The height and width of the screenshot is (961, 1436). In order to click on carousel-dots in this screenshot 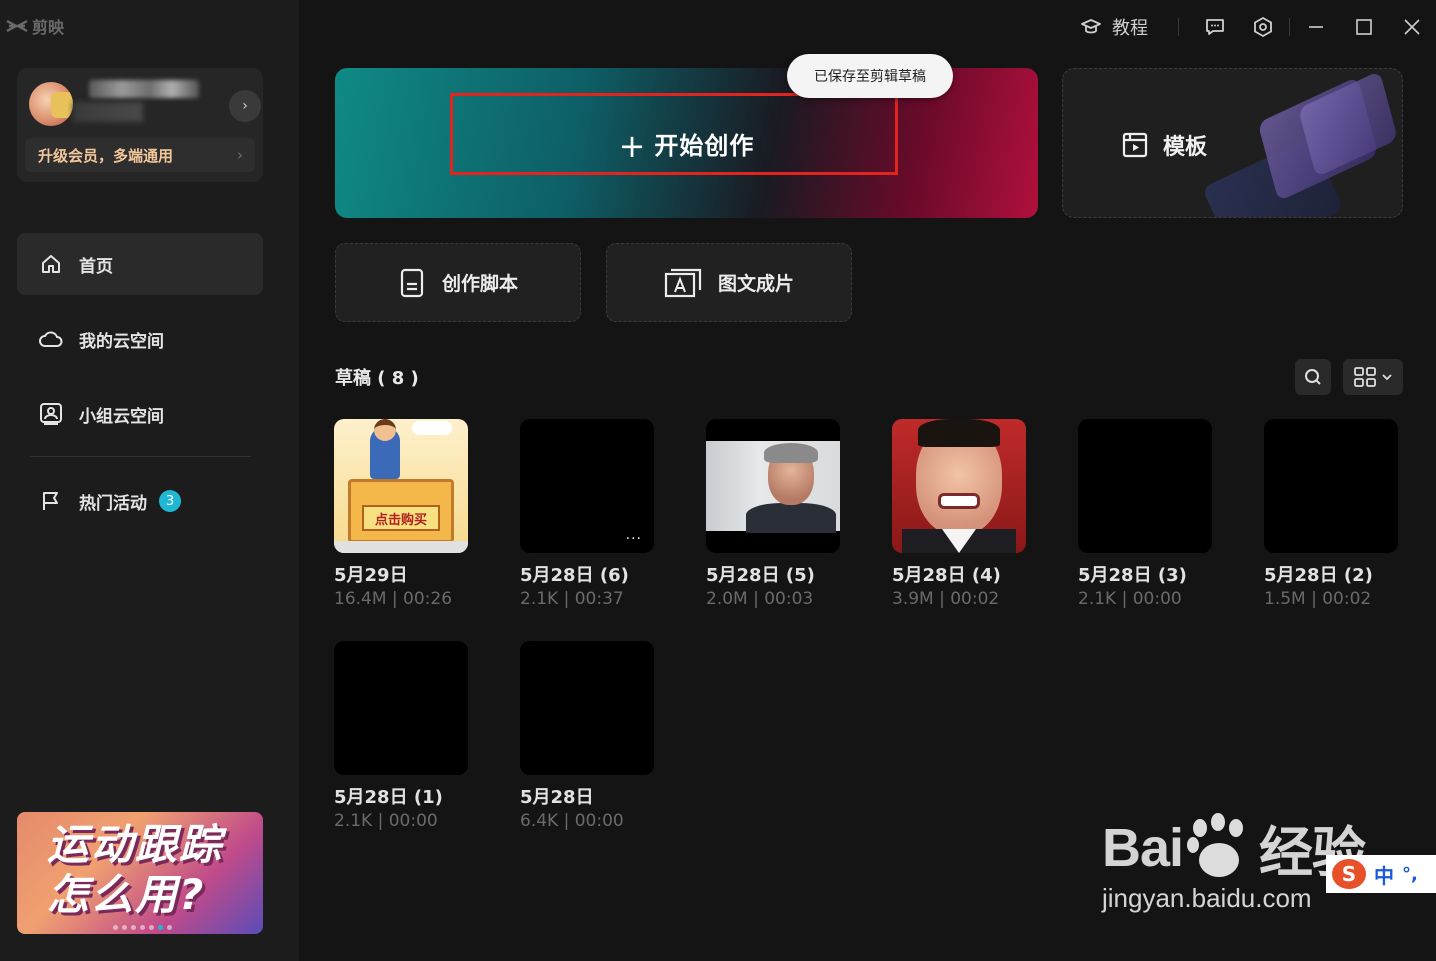, I will do `click(142, 927)`.